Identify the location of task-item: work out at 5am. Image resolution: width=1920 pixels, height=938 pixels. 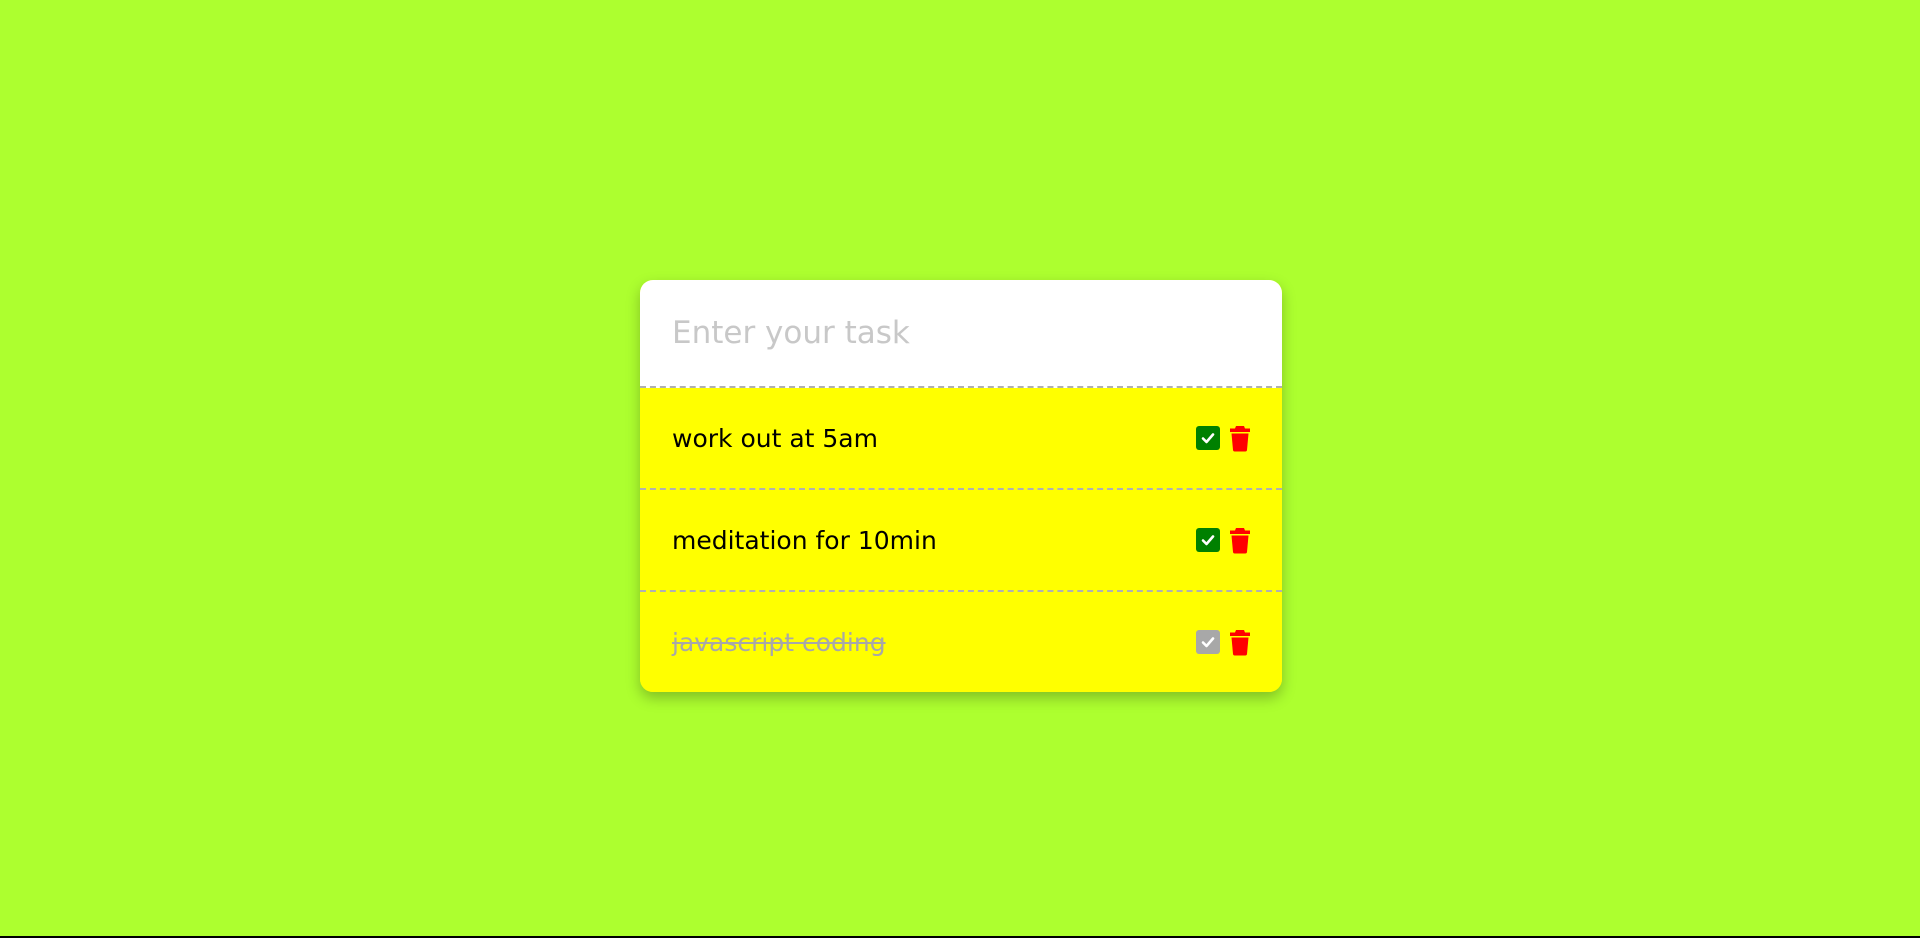
(961, 439).